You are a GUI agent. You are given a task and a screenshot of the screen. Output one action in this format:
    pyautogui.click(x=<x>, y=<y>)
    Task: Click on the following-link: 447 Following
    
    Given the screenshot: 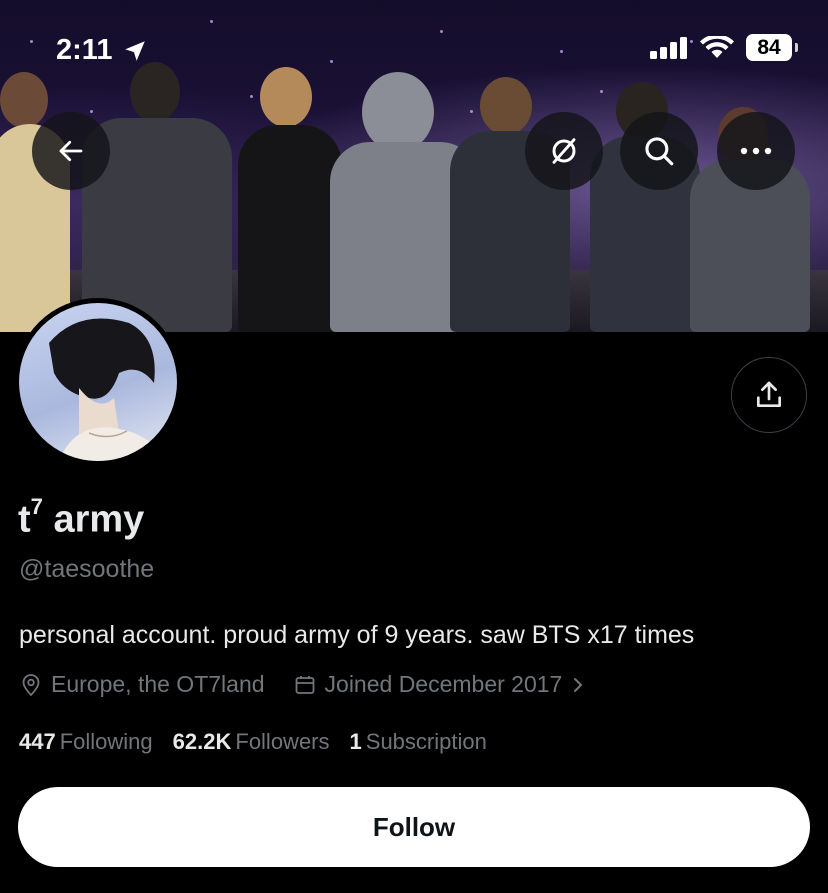 What is the action you would take?
    pyautogui.click(x=86, y=742)
    